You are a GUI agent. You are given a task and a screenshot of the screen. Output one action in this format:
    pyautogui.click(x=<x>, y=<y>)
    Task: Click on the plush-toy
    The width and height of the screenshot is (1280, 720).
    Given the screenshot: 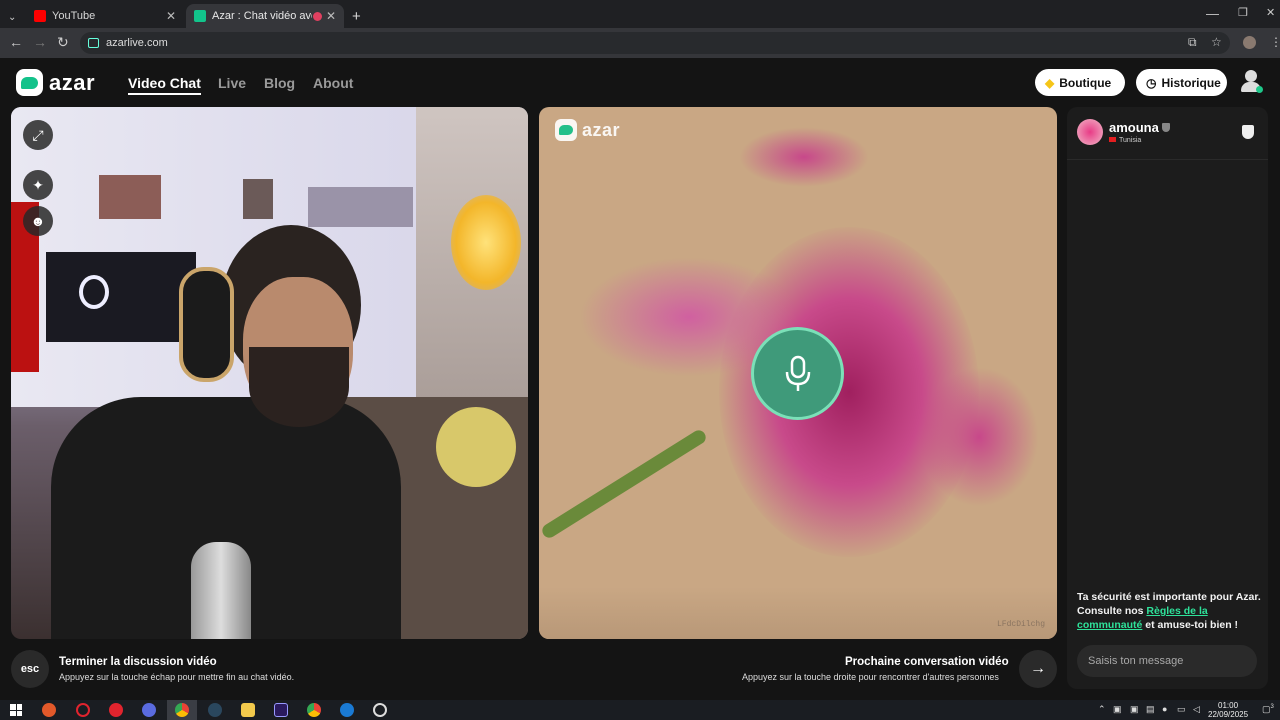 What is the action you would take?
    pyautogui.click(x=476, y=447)
    